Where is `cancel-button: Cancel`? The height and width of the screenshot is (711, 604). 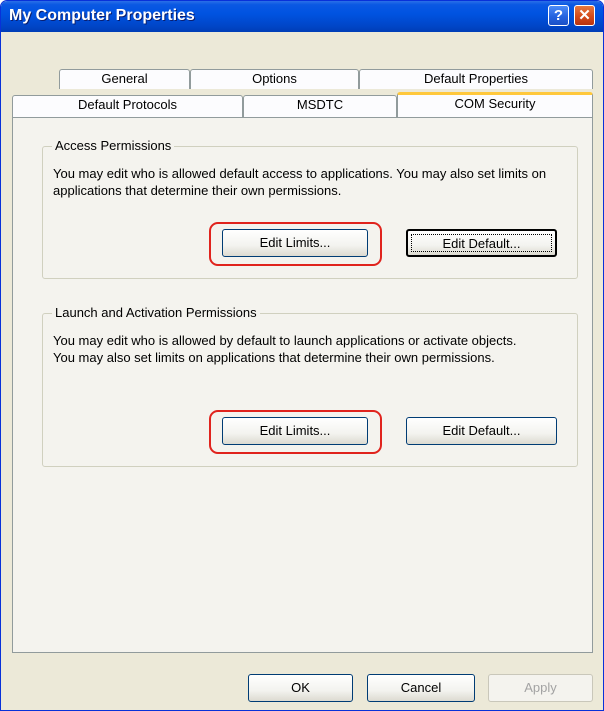
cancel-button: Cancel is located at coordinates (421, 688).